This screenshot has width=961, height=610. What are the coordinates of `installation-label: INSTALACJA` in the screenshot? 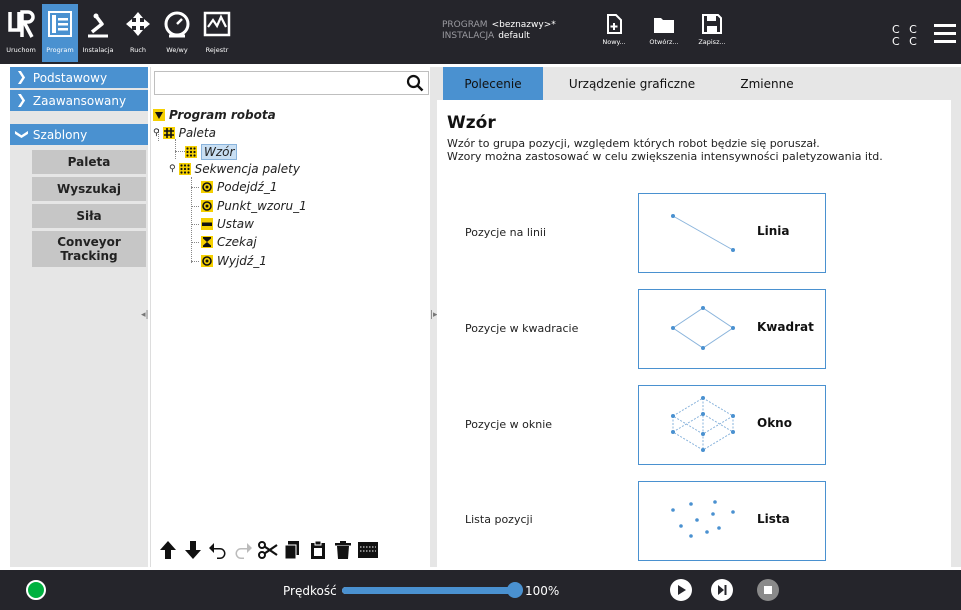 It's located at (468, 36).